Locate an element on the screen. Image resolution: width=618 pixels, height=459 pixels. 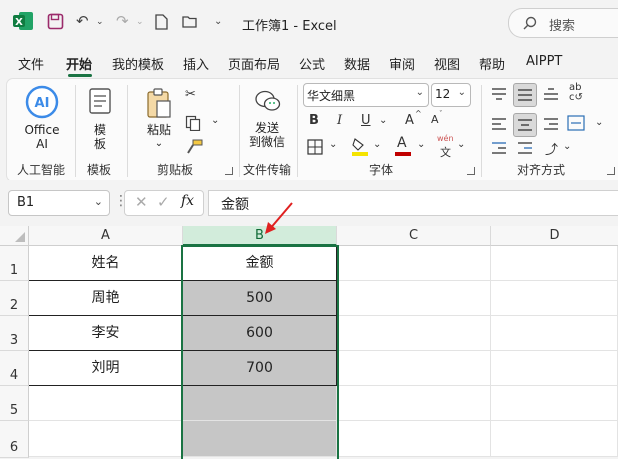
redo-dropdown-icon: ⌄ is located at coordinates (140, 22).